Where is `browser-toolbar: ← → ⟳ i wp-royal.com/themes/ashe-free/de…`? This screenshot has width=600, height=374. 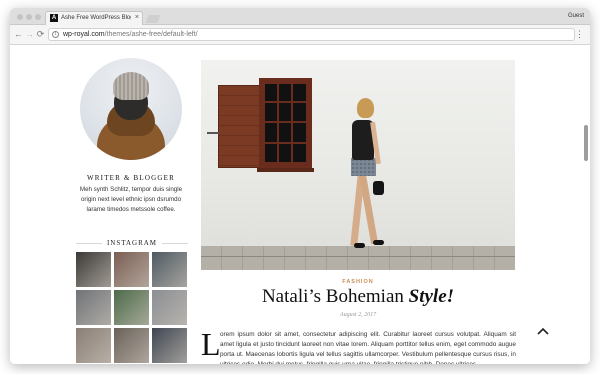 browser-toolbar: ← → ⟳ i wp-royal.com/themes/ashe-free/de… is located at coordinates (300, 35).